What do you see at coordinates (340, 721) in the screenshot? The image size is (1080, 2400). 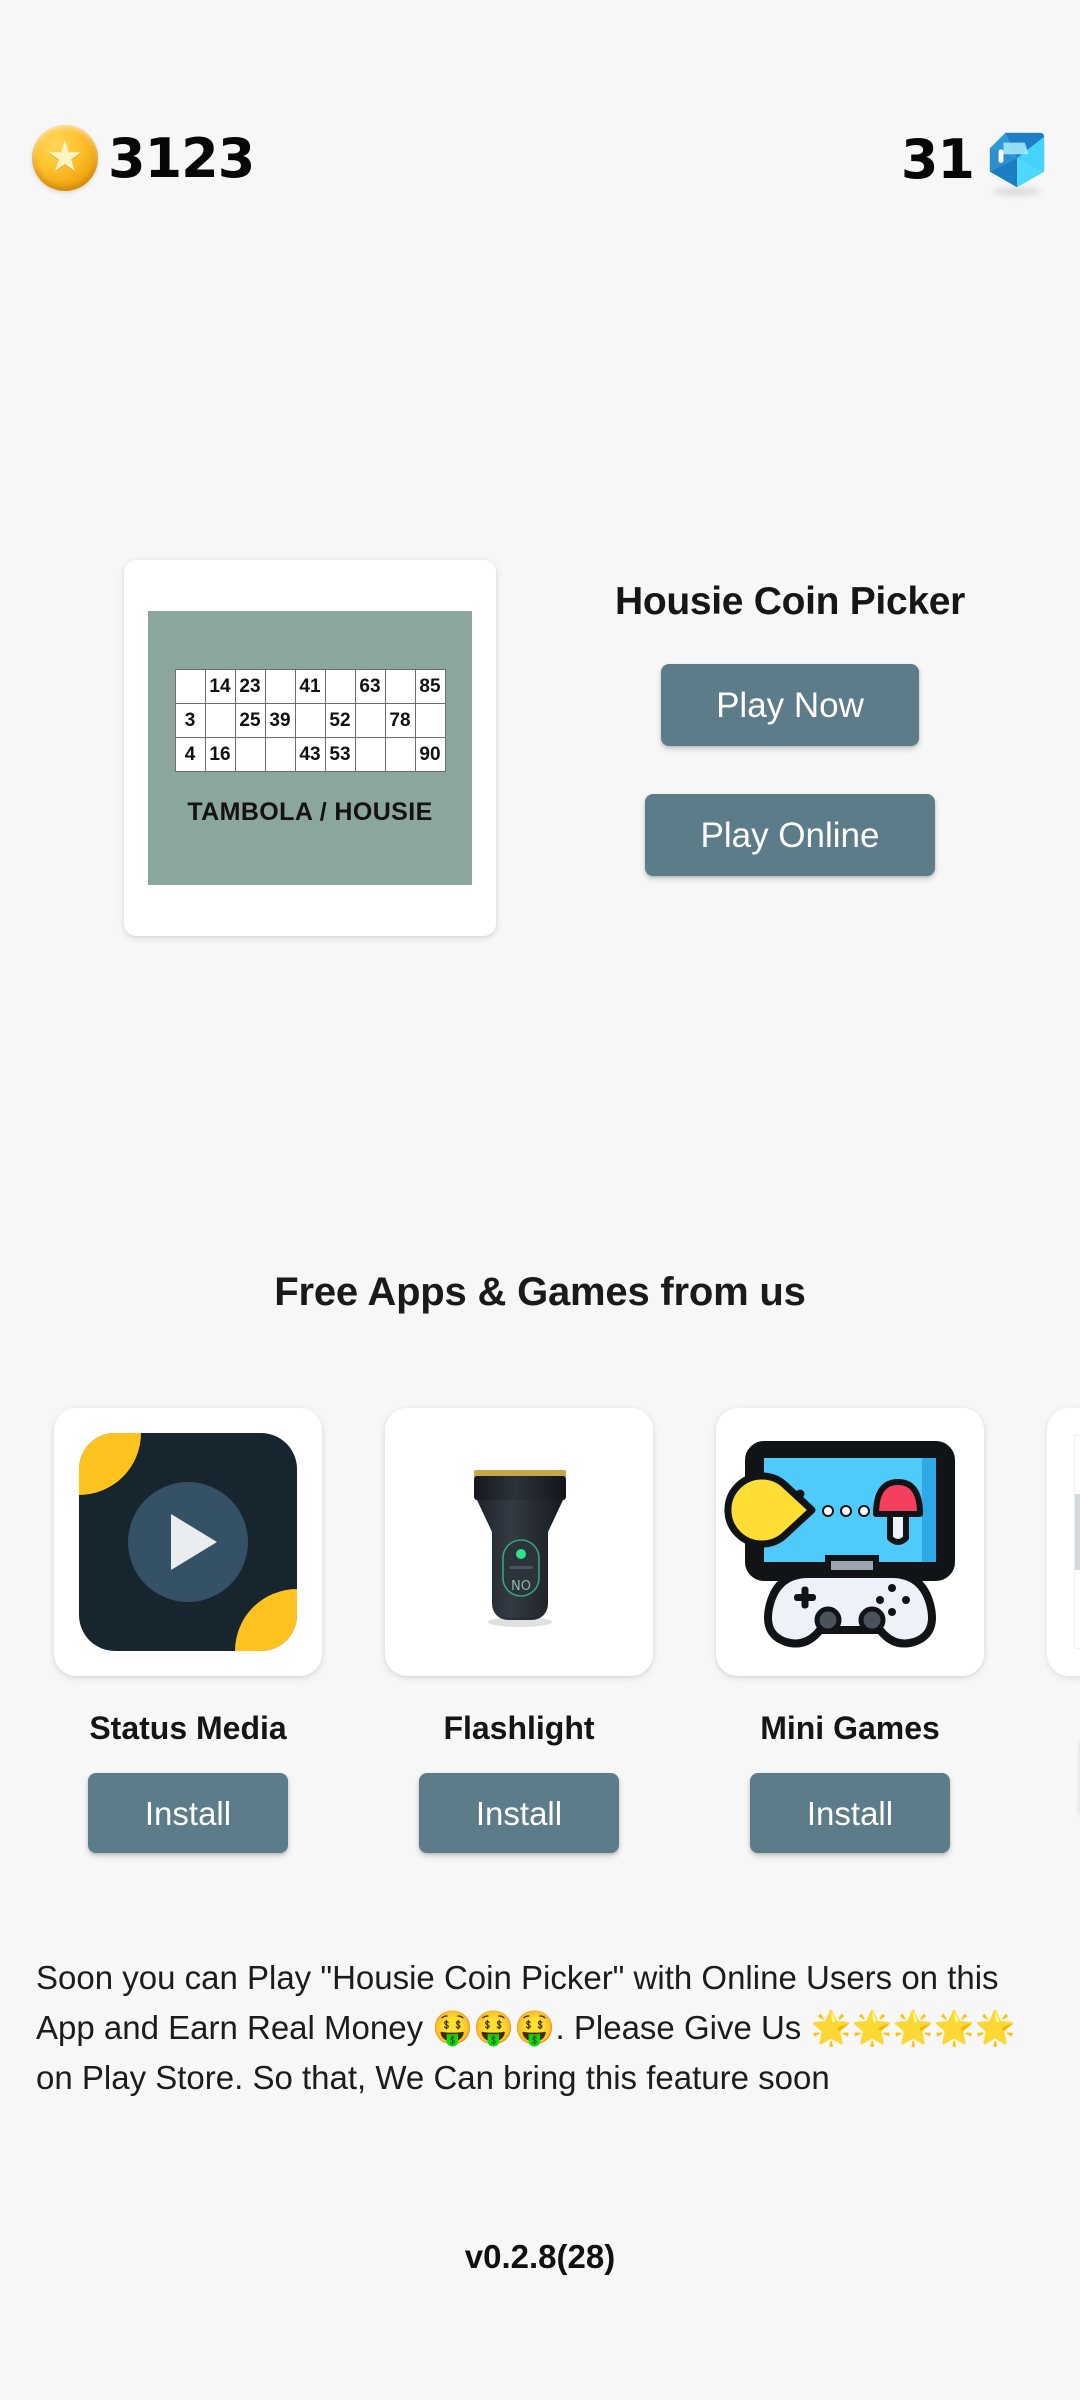 I see `ticket-cell: 52` at bounding box center [340, 721].